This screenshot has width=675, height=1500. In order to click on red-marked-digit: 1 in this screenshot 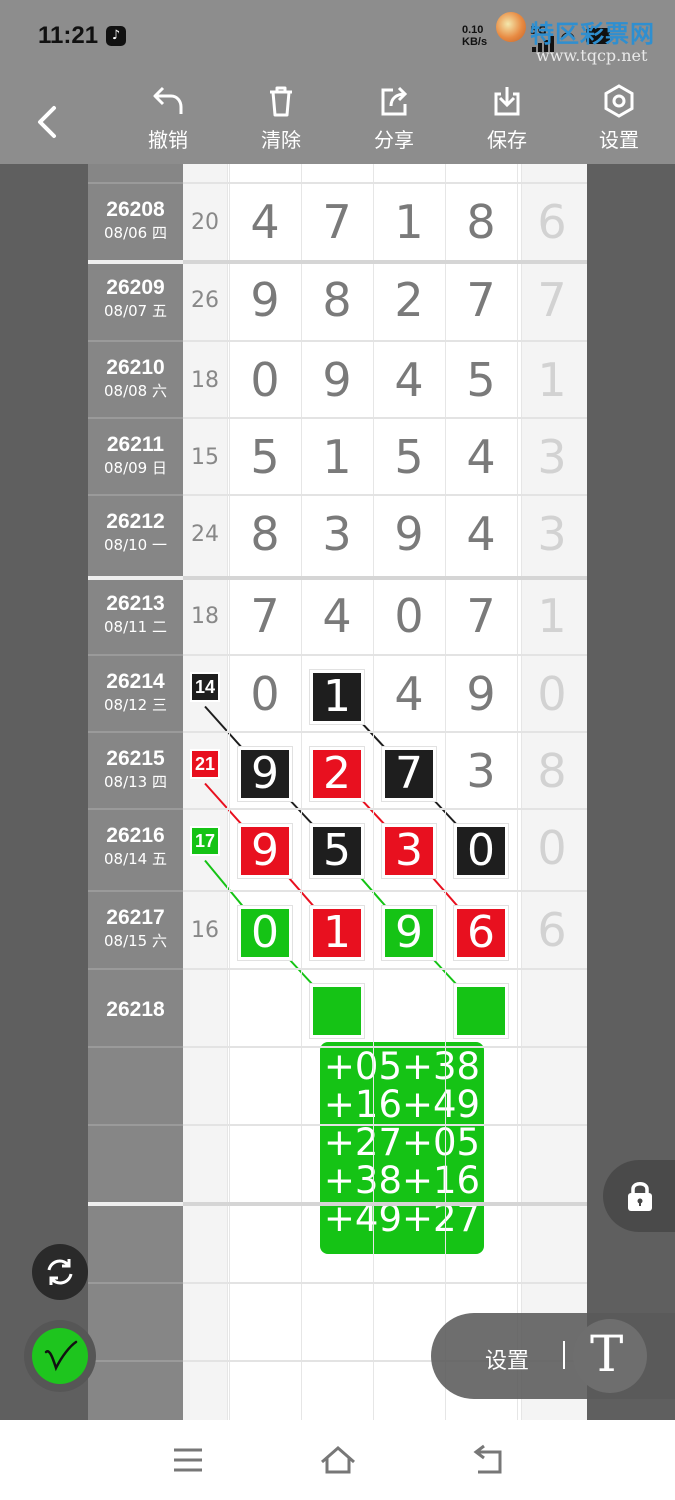, I will do `click(337, 933)`.